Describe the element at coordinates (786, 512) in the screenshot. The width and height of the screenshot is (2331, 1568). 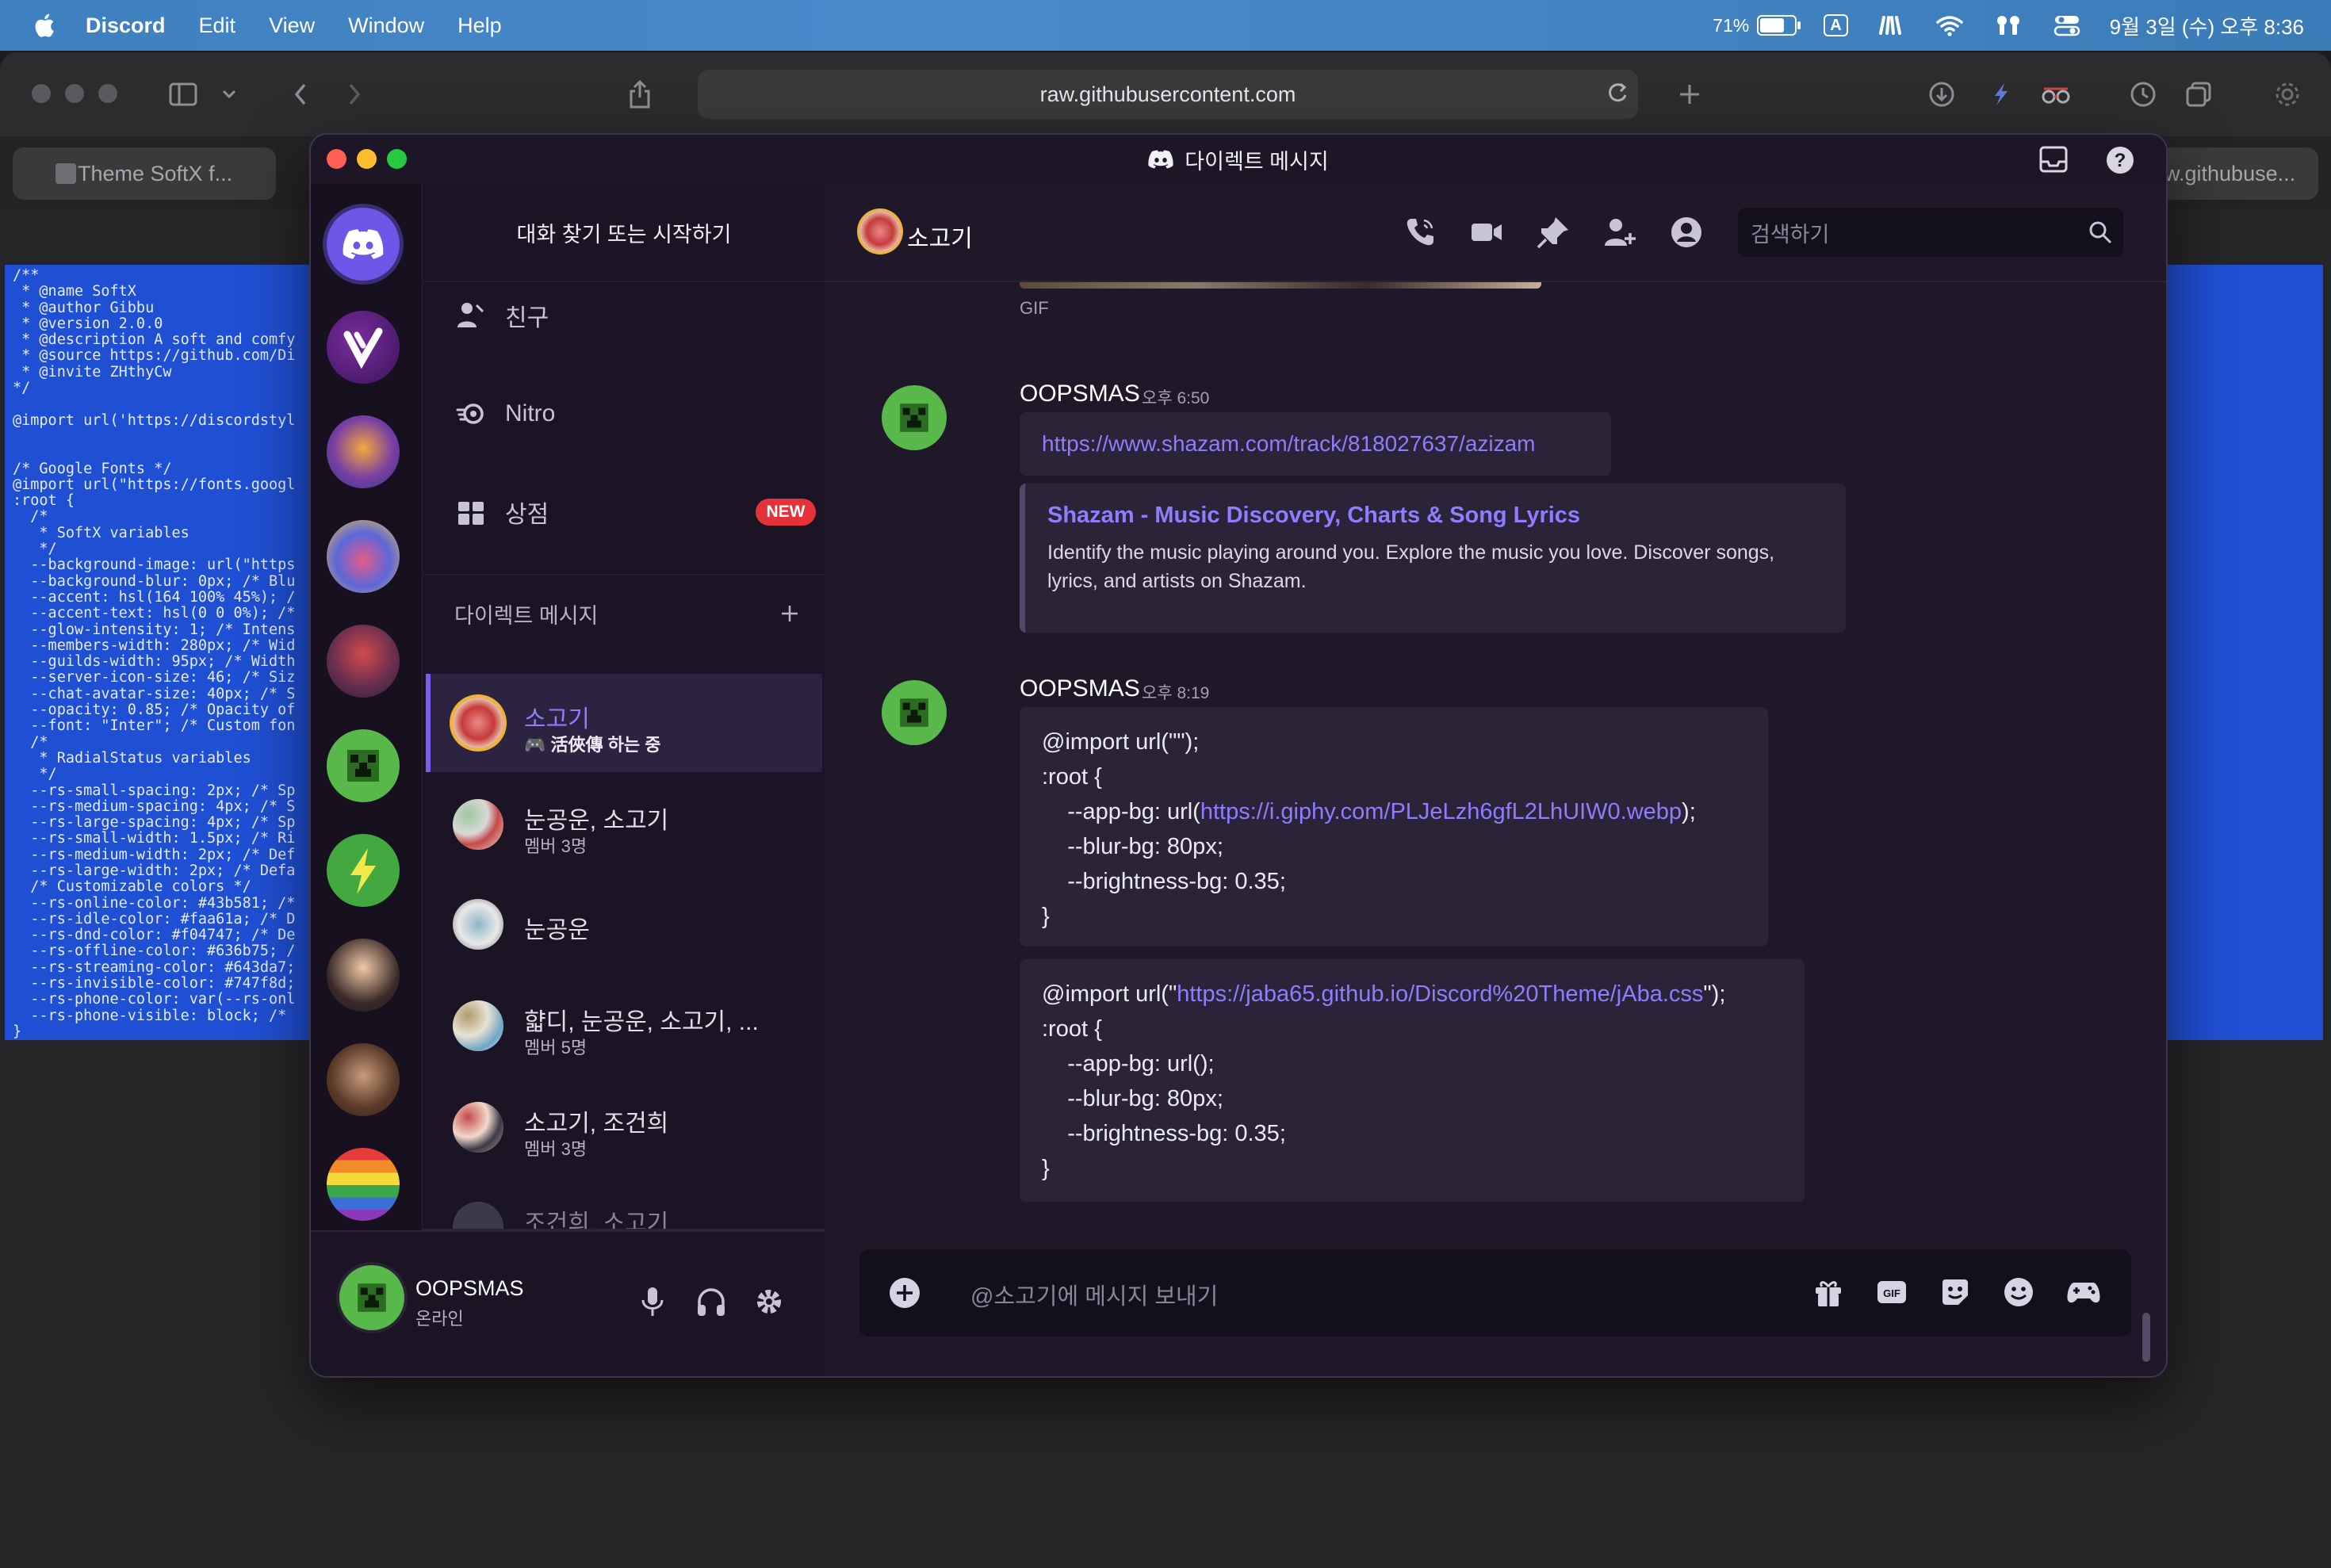
I see `new-badge: NEW` at that location.